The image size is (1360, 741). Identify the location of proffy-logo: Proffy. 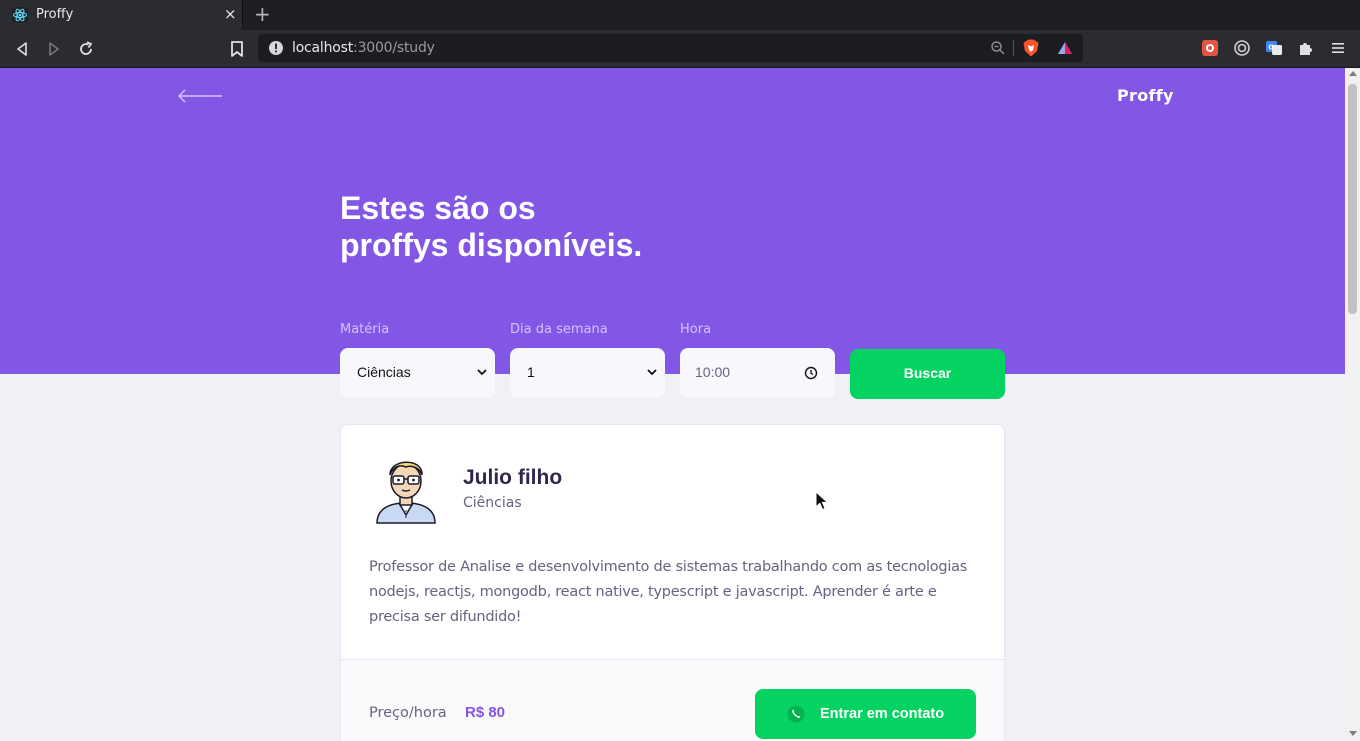
(1145, 95).